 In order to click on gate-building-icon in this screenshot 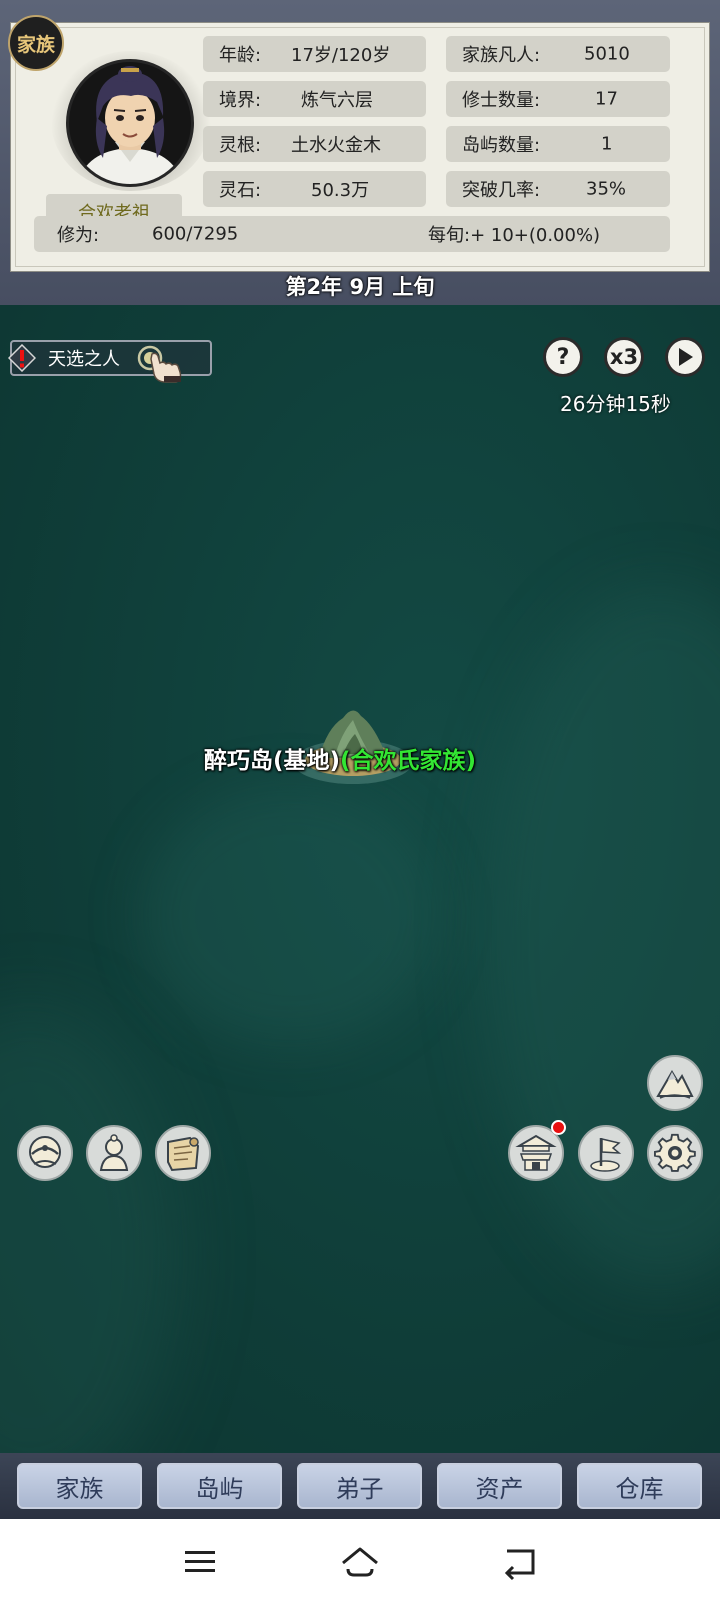, I will do `click(536, 1152)`.